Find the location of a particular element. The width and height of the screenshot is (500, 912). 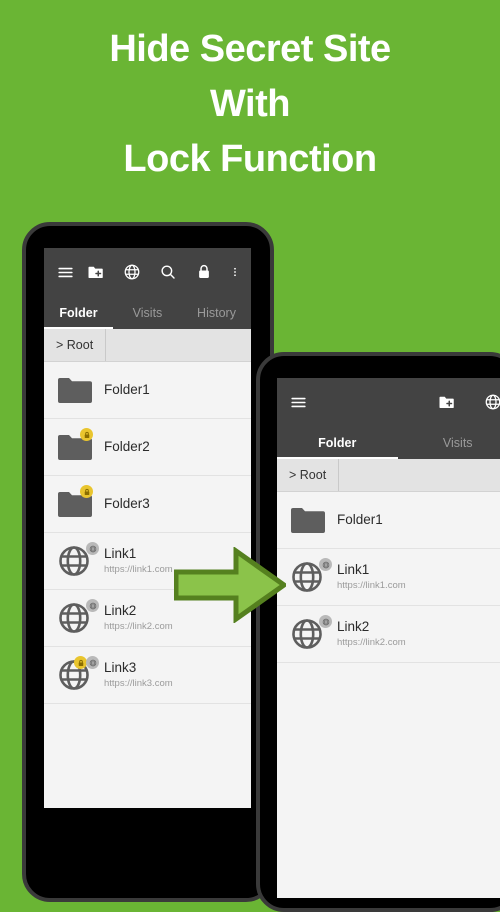

search-icon is located at coordinates (168, 272).